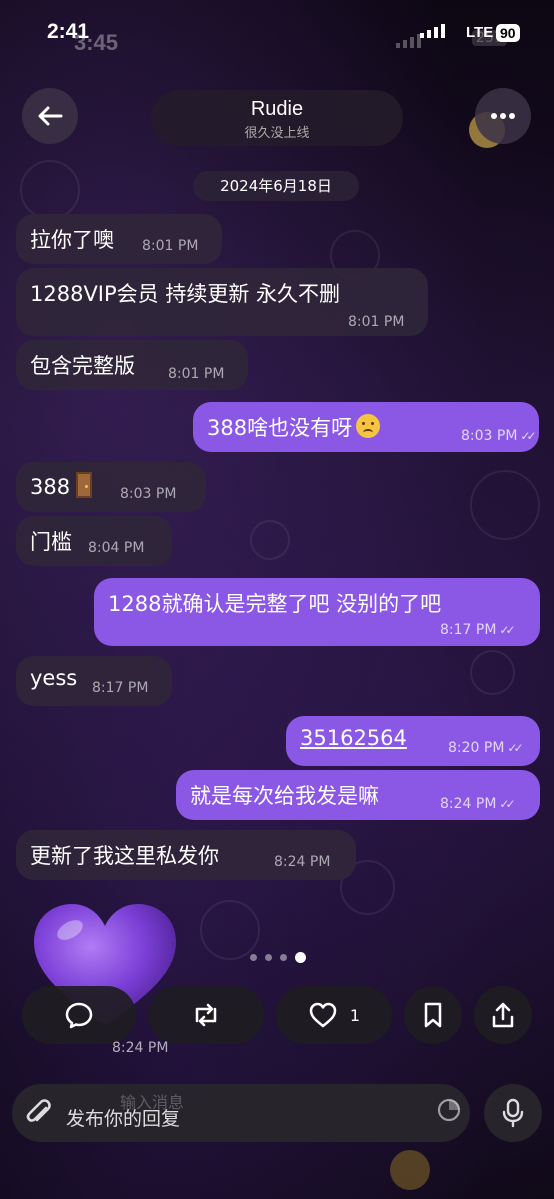 This screenshot has width=554, height=1199. What do you see at coordinates (280, 428) in the screenshot?
I see `message-text: 388啥也没有呀` at bounding box center [280, 428].